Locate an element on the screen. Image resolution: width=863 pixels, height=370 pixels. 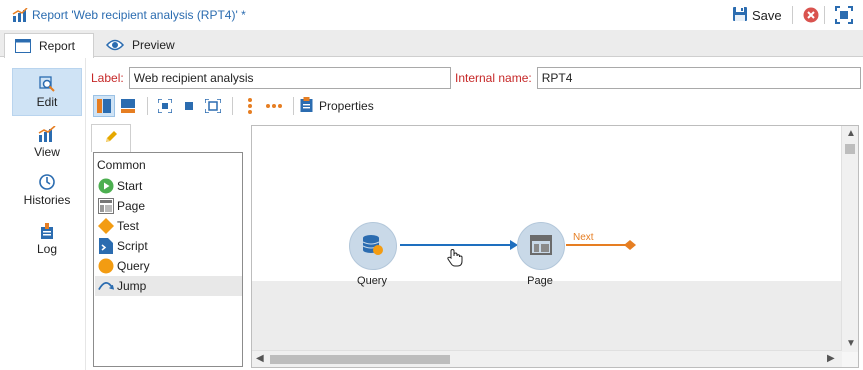
palette-group-title: Common is located at coordinates (121, 165).